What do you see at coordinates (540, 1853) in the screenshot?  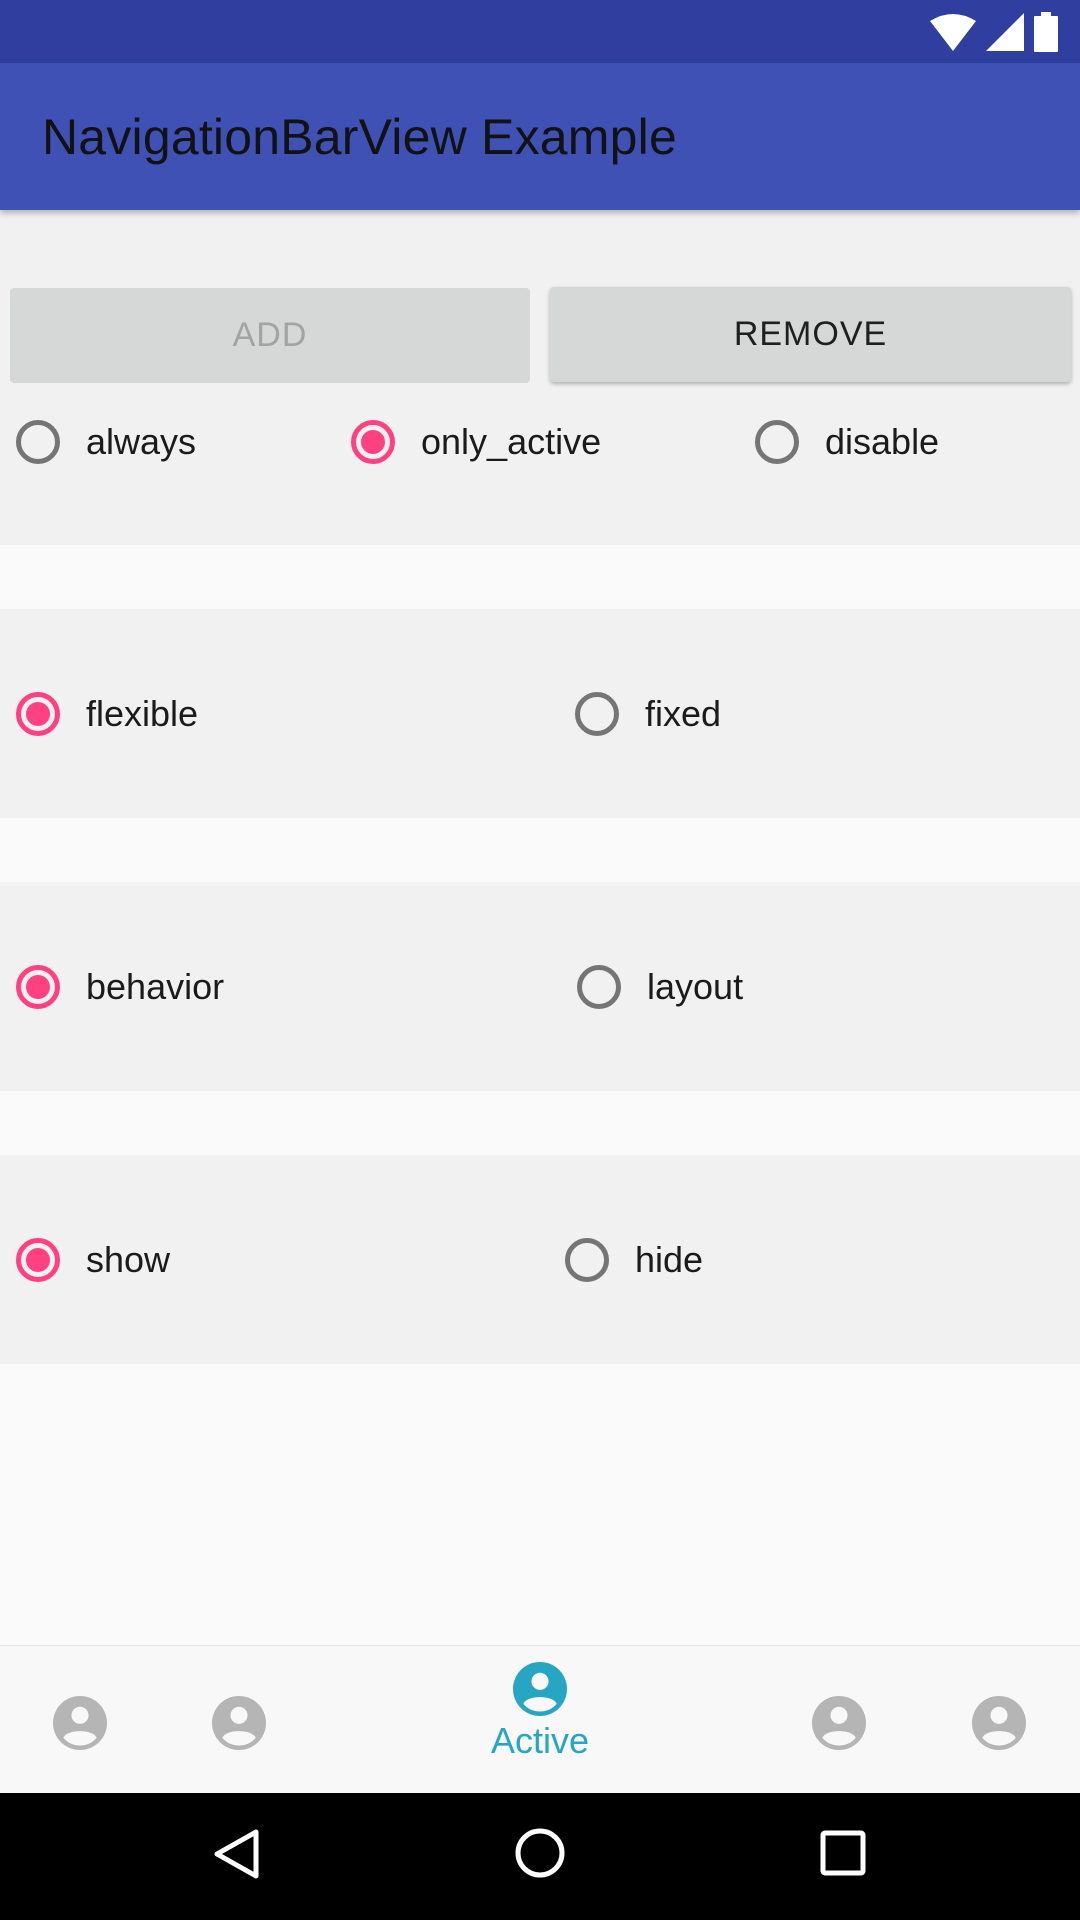 I see `home-icon` at bounding box center [540, 1853].